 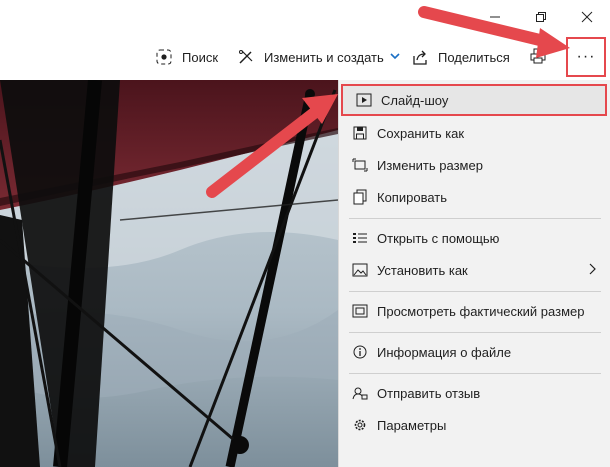 What do you see at coordinates (481, 311) in the screenshot?
I see `menu-item-label: Просмотреть фактический размер` at bounding box center [481, 311].